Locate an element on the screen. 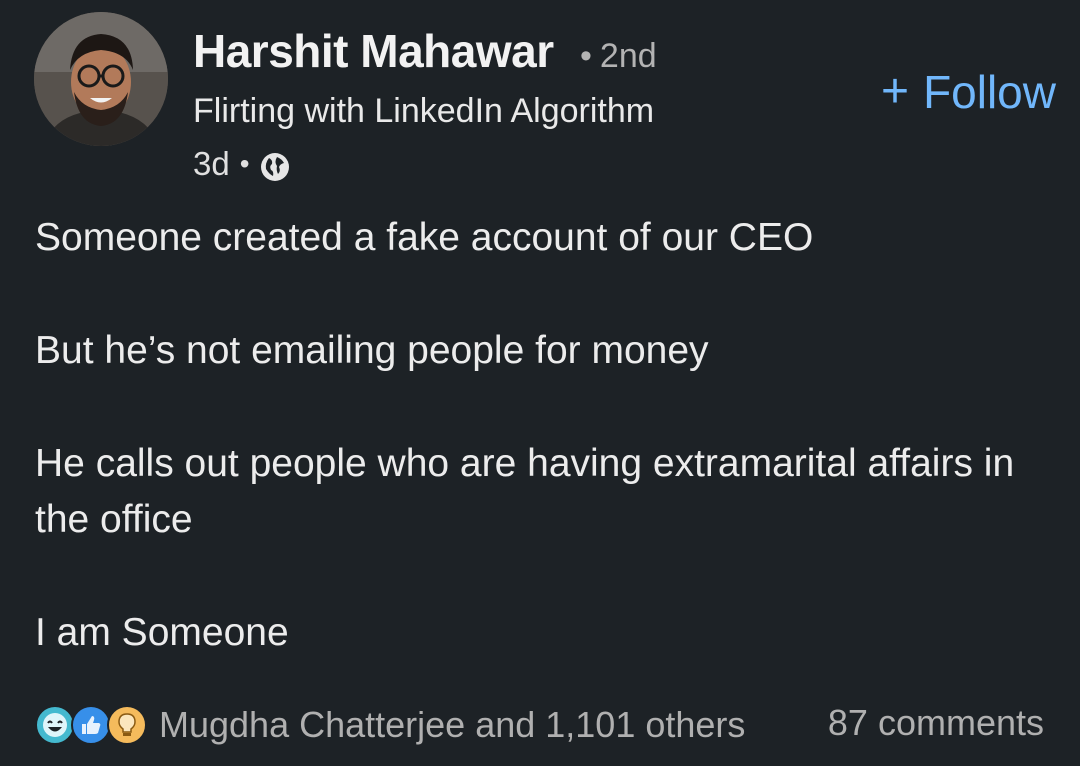 The width and height of the screenshot is (1080, 766). post-meta: 3d • is located at coordinates (241, 164).